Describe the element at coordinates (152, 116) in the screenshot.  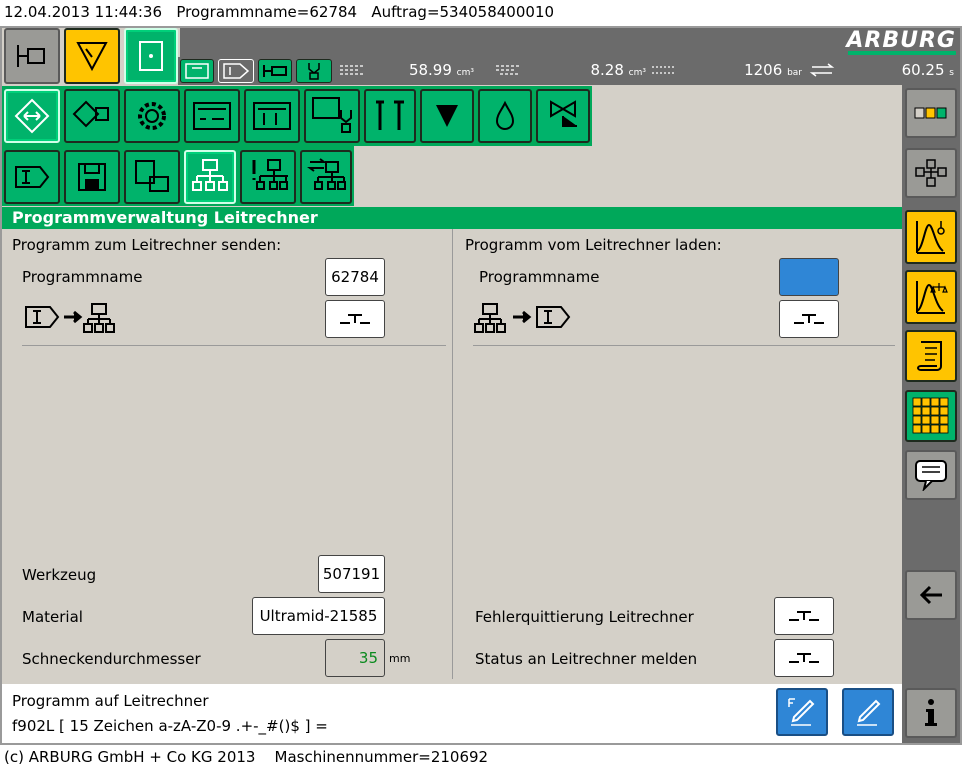
I see `settings-button` at that location.